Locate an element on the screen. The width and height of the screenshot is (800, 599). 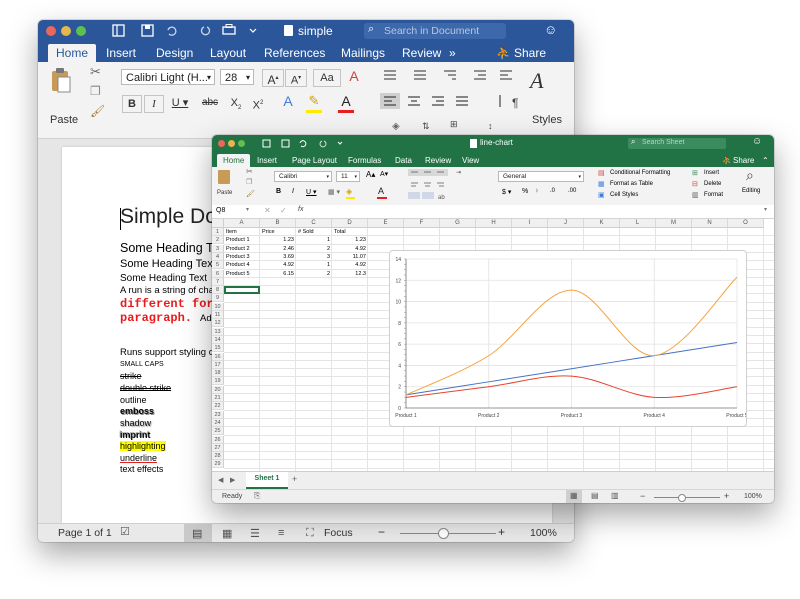
font-name-combo: Calibri Light (H... ▾ is located at coordinates (168, 77).